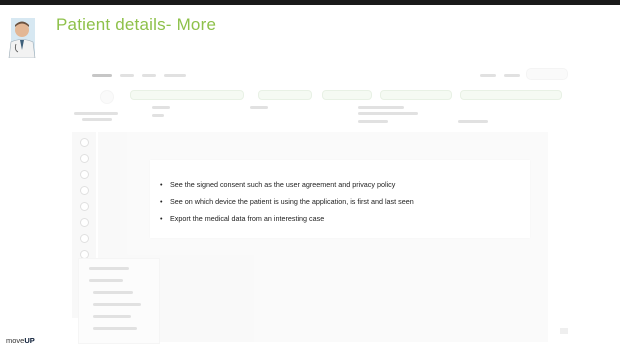 The image size is (620, 347). What do you see at coordinates (564, 331) in the screenshot?
I see `scroll-corner` at bounding box center [564, 331].